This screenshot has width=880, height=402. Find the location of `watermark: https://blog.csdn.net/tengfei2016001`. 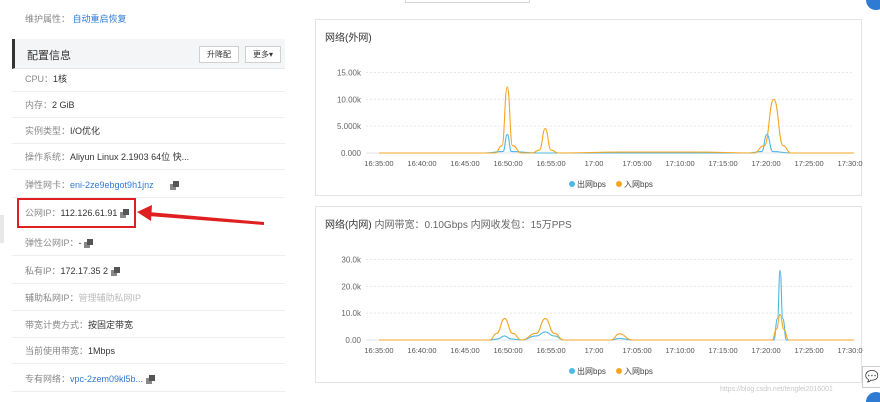

watermark: https://blog.csdn.net/tengfei2016001 is located at coordinates (776, 389).